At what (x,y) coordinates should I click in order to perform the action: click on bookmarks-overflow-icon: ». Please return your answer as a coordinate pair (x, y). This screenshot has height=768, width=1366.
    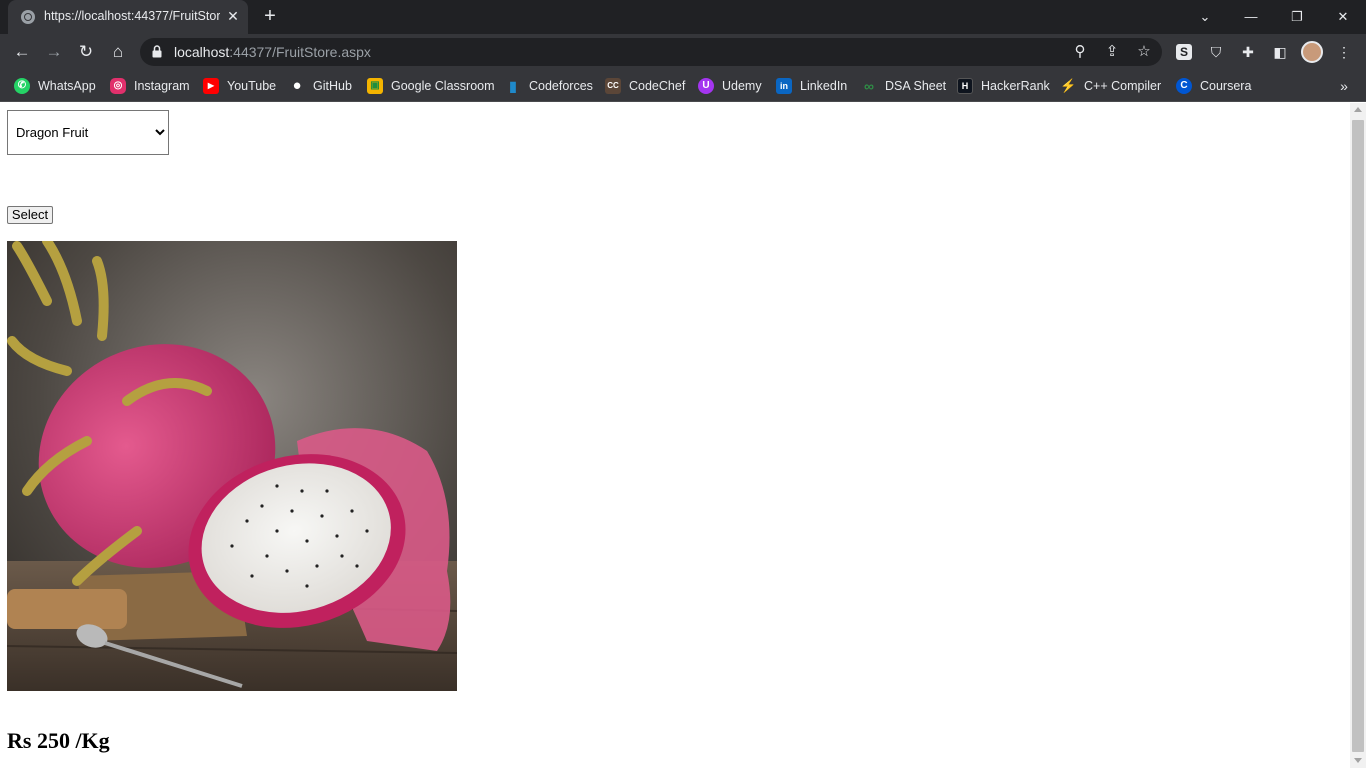
    Looking at the image, I should click on (1344, 86).